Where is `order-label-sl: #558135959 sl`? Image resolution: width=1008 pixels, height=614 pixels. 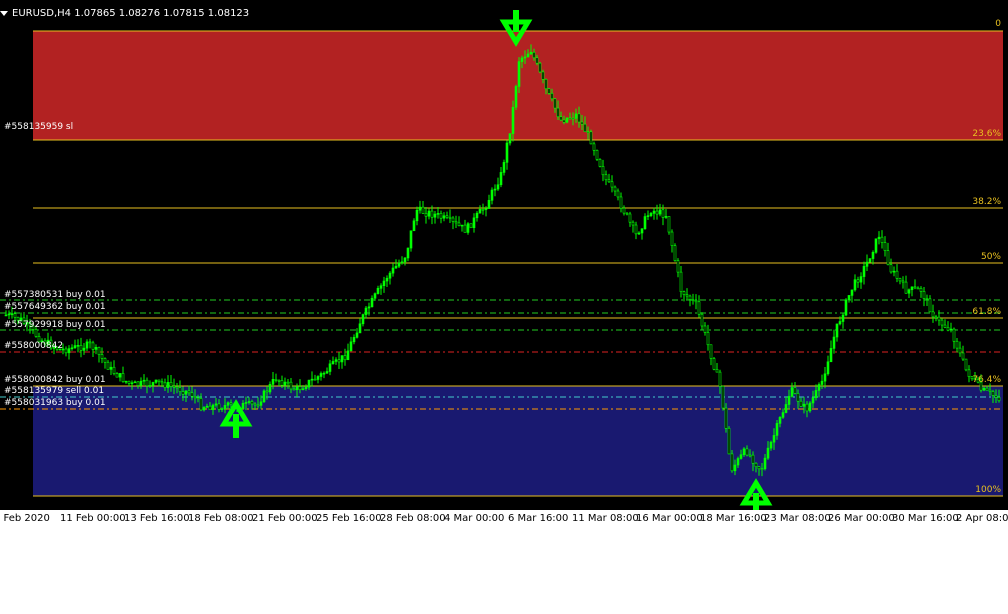 order-label-sl: #558135959 sl is located at coordinates (38, 127).